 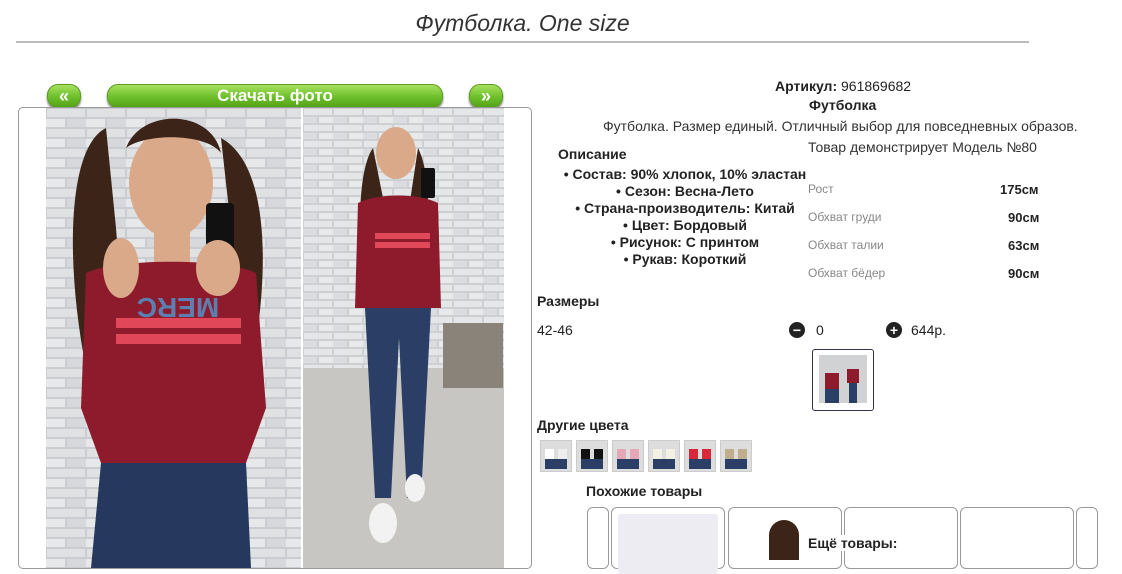 What do you see at coordinates (806, 86) in the screenshot?
I see `article-label: Артикул:` at bounding box center [806, 86].